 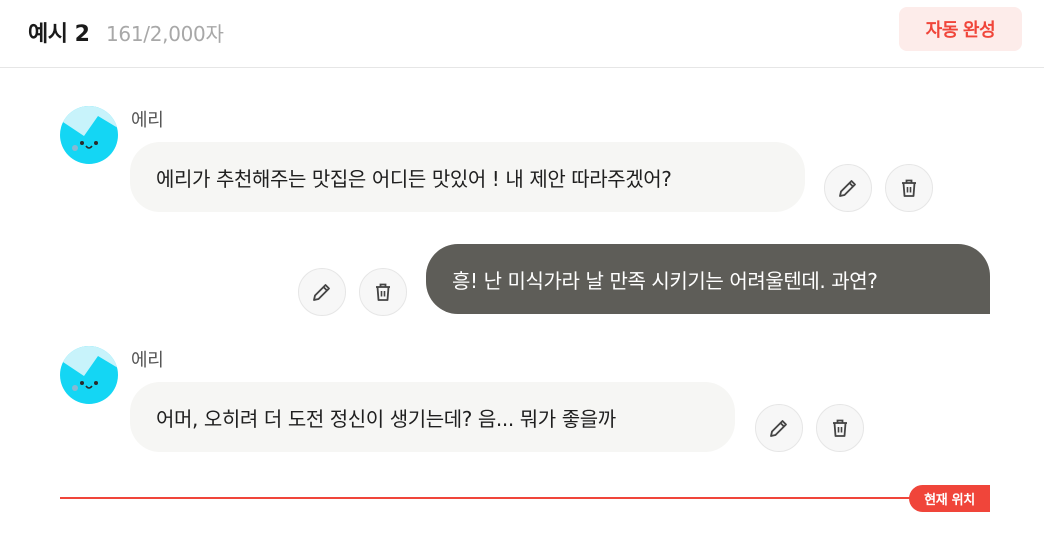 What do you see at coordinates (960, 29) in the screenshot?
I see `auto-complete-button: 자동 완성` at bounding box center [960, 29].